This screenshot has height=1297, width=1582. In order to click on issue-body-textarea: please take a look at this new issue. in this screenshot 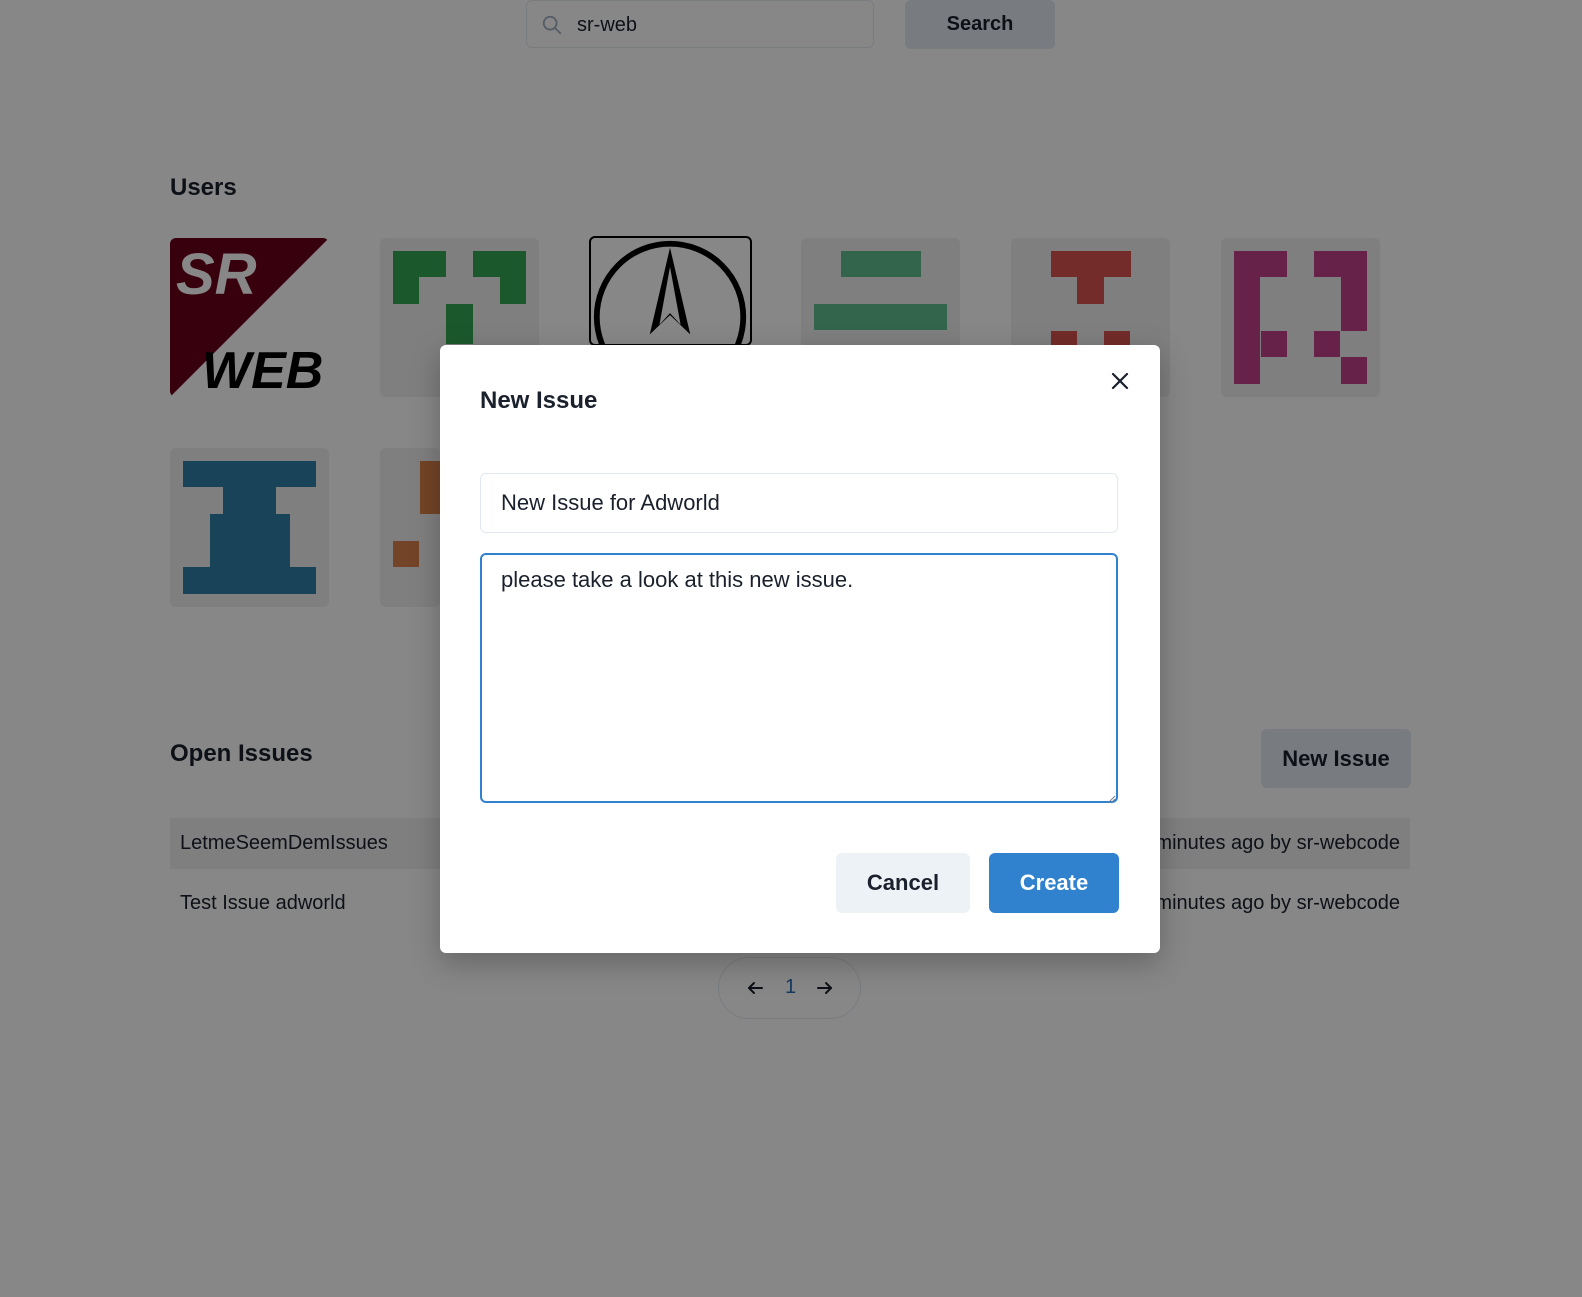, I will do `click(799, 678)`.